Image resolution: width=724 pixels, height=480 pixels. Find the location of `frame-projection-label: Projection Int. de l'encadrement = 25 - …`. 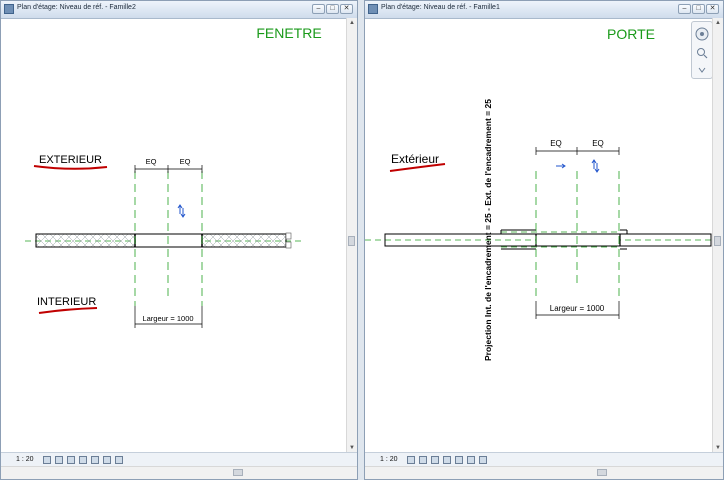

frame-projection-label: Projection Int. de l'encadrement = 25 - … is located at coordinates (488, 230).